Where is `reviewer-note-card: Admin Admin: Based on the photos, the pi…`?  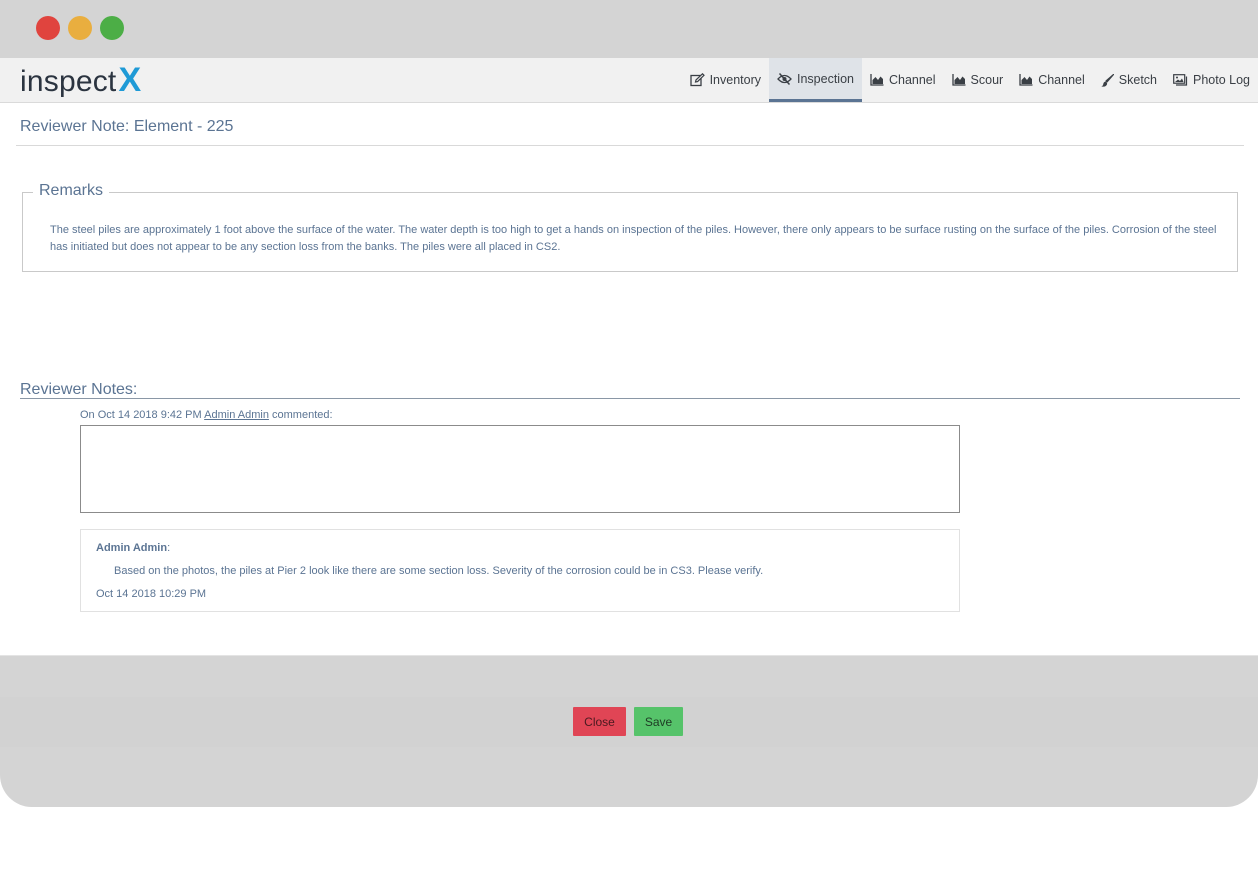 reviewer-note-card: Admin Admin: Based on the photos, the pi… is located at coordinates (520, 570).